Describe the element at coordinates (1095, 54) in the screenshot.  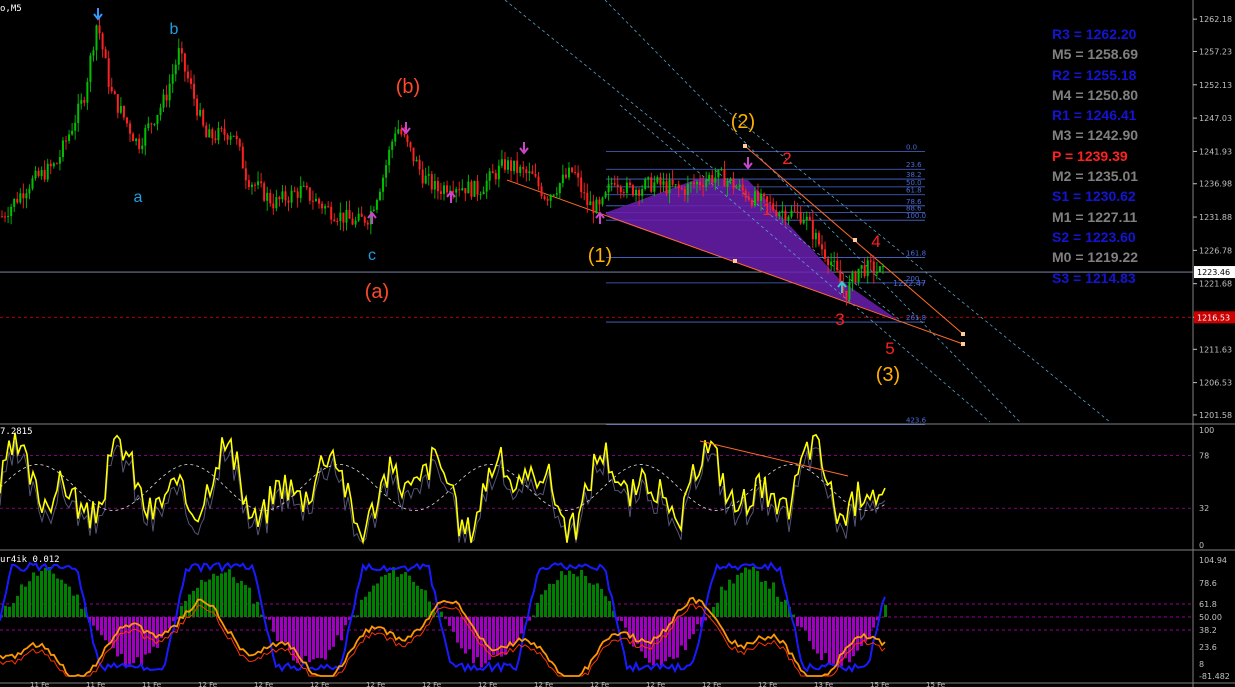
I see `pivot-level-1: M5 = 1258.69` at that location.